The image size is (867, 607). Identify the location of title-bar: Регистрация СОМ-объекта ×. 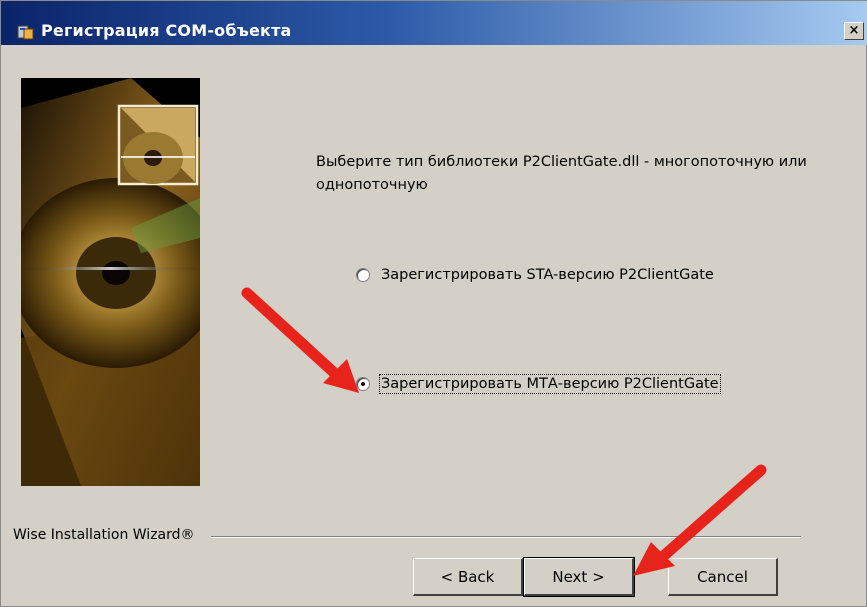
(434, 23).